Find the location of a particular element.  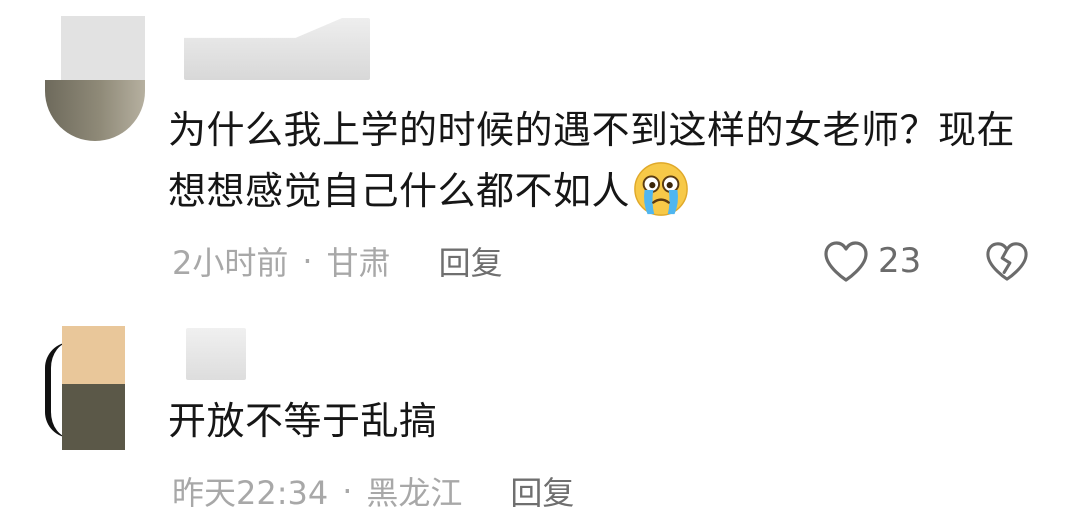

broken-heart-icon is located at coordinates (1007, 261).